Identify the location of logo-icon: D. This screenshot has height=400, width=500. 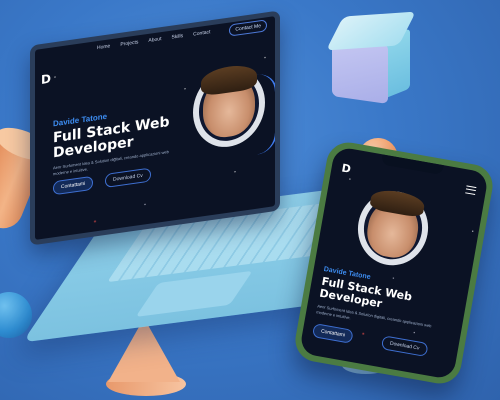
(48, 79).